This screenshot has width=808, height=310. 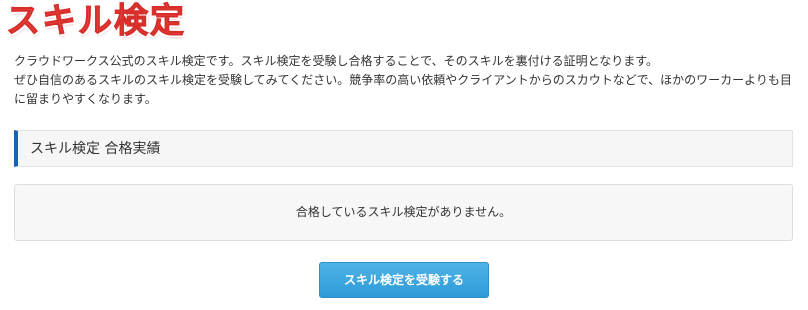 What do you see at coordinates (85, 99) in the screenshot?
I see `description-line: に留まりやすくなります。` at bounding box center [85, 99].